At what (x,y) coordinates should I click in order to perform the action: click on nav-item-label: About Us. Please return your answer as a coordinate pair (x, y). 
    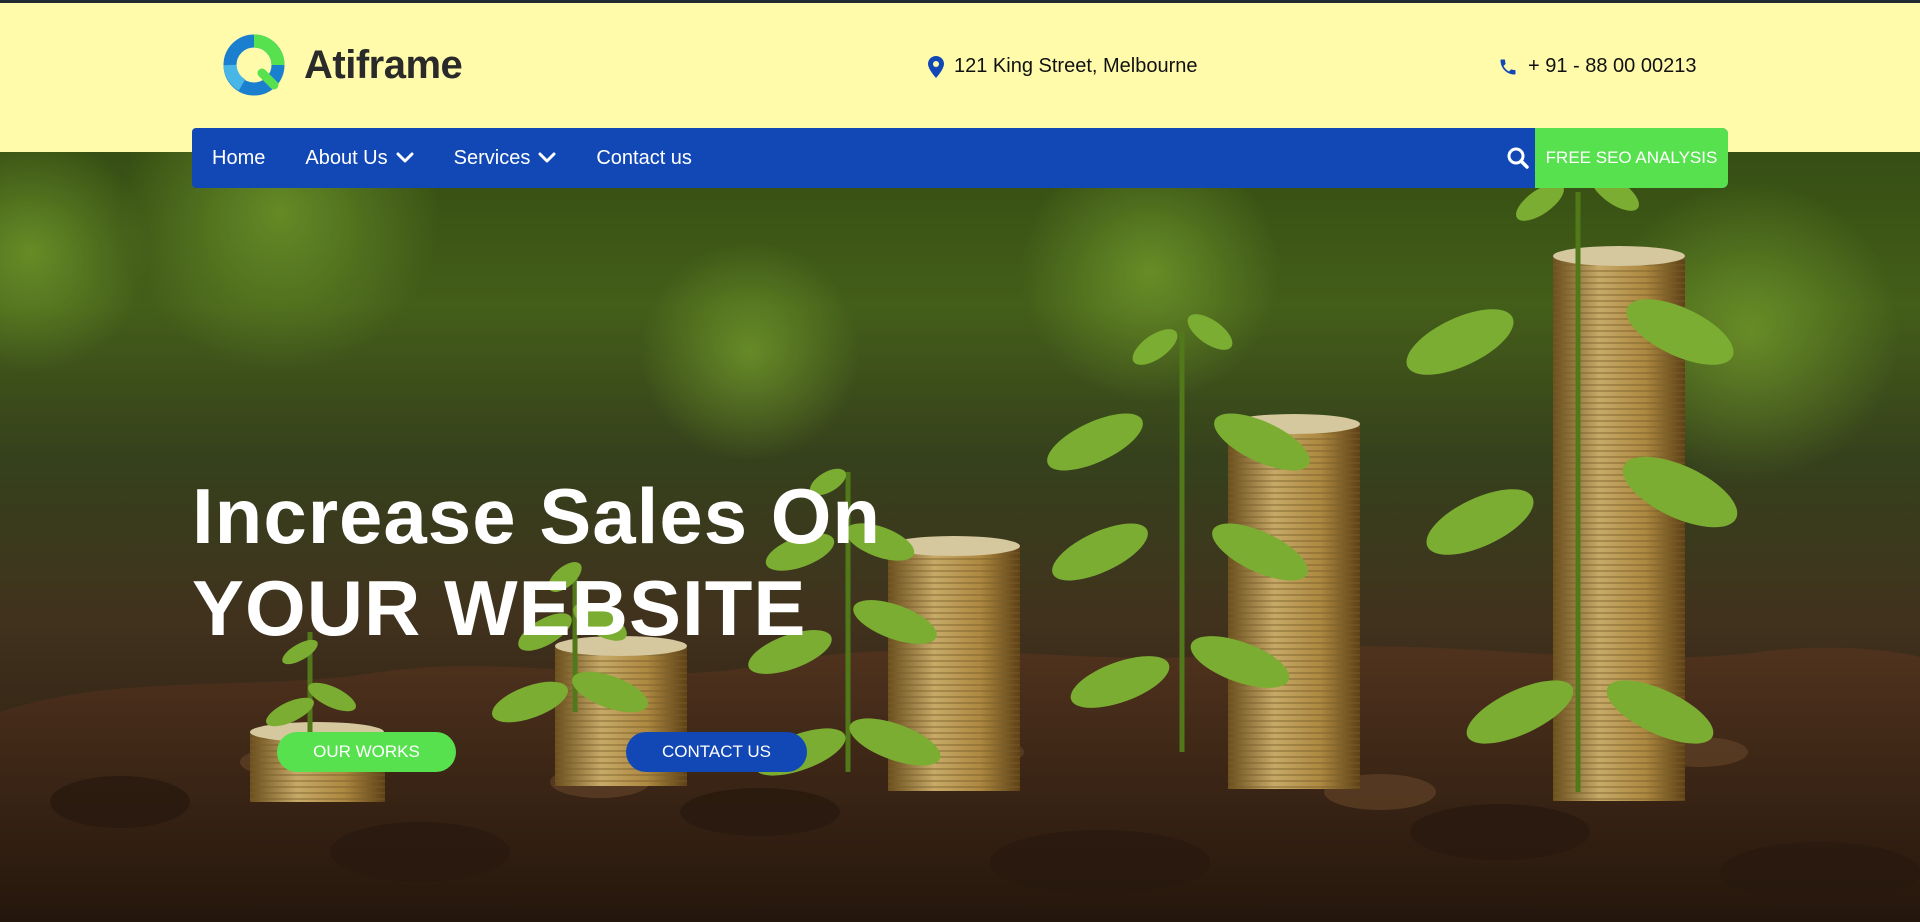
    Looking at the image, I should click on (346, 157).